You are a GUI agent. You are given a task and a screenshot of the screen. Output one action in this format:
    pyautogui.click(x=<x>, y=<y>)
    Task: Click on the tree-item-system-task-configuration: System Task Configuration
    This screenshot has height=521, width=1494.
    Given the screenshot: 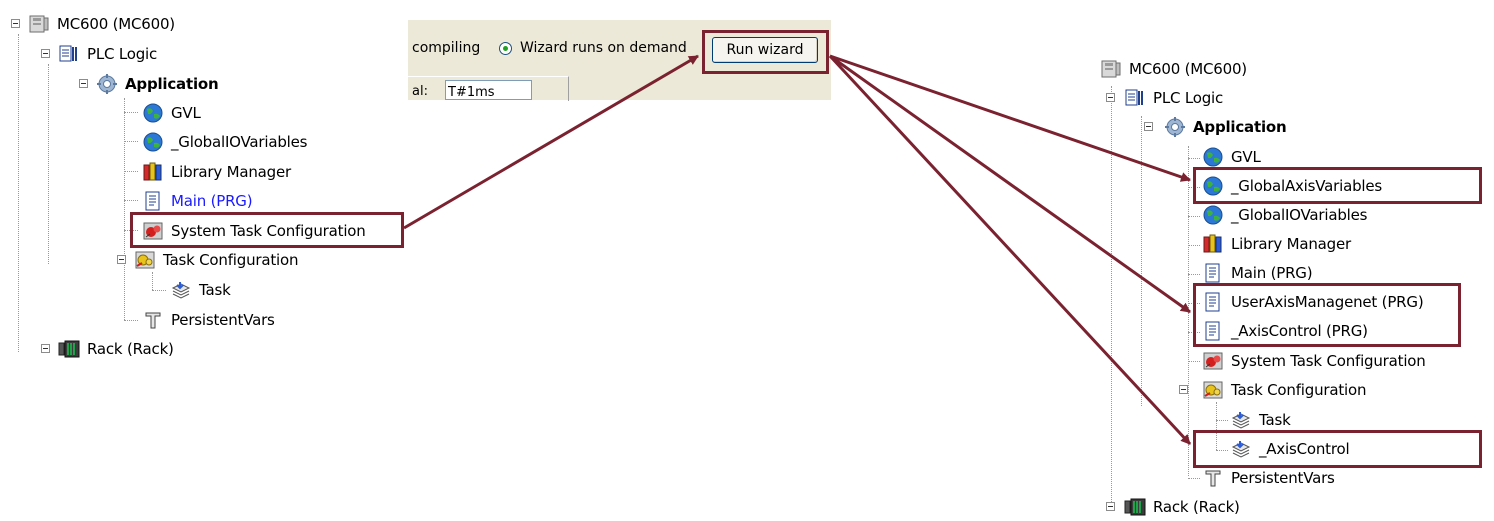 What is the action you would take?
    pyautogui.click(x=1314, y=361)
    